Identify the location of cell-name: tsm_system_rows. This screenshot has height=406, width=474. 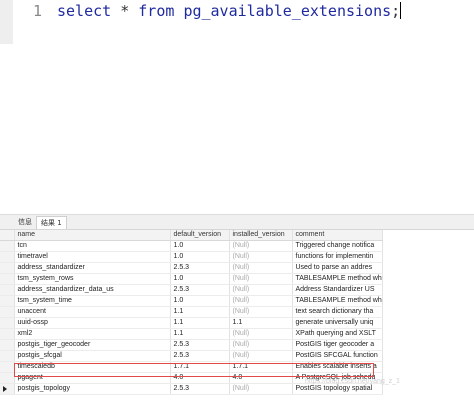
(92, 279).